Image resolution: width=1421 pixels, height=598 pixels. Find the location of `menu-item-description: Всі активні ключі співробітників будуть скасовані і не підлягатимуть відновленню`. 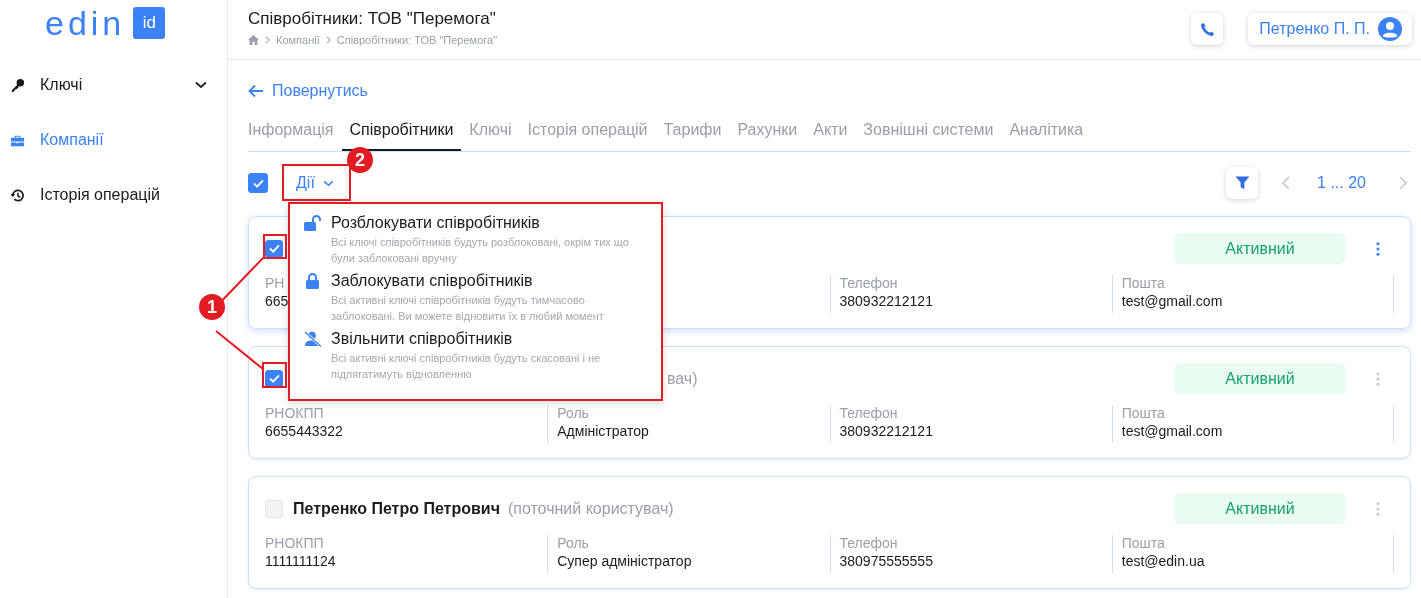

menu-item-description: Всі активні ключі співробітників будуть скасовані і не підлягатимуть відновленню is located at coordinates (466, 366).